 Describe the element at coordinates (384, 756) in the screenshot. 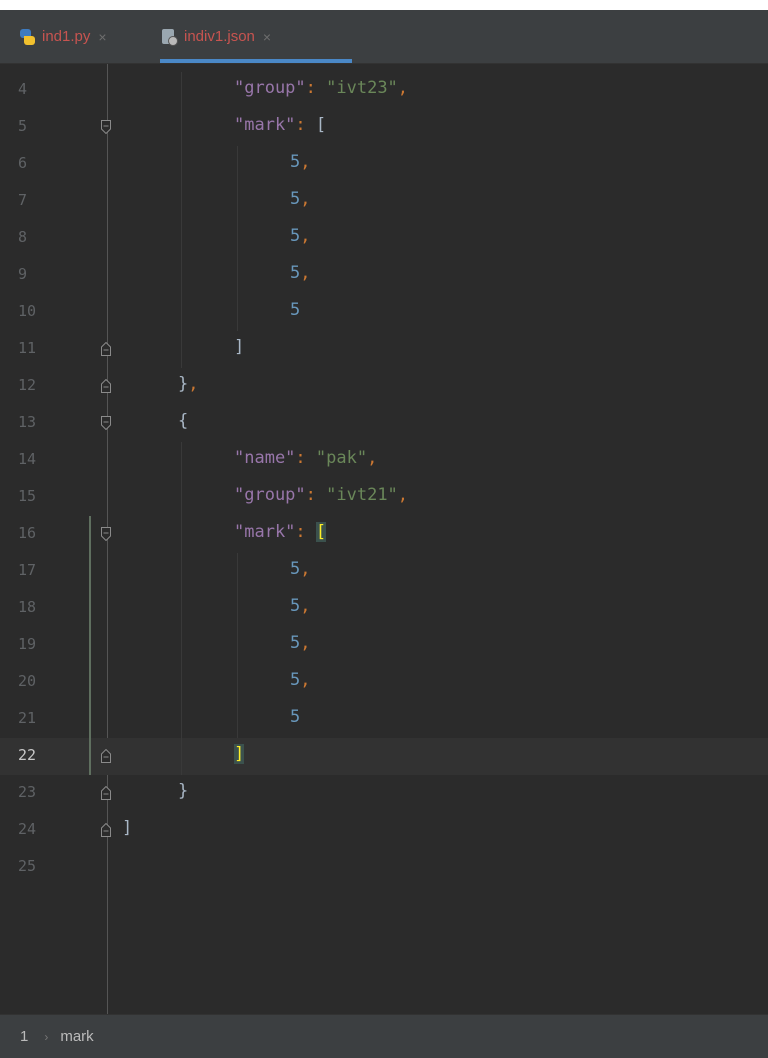

I see `code-line: 22]` at that location.